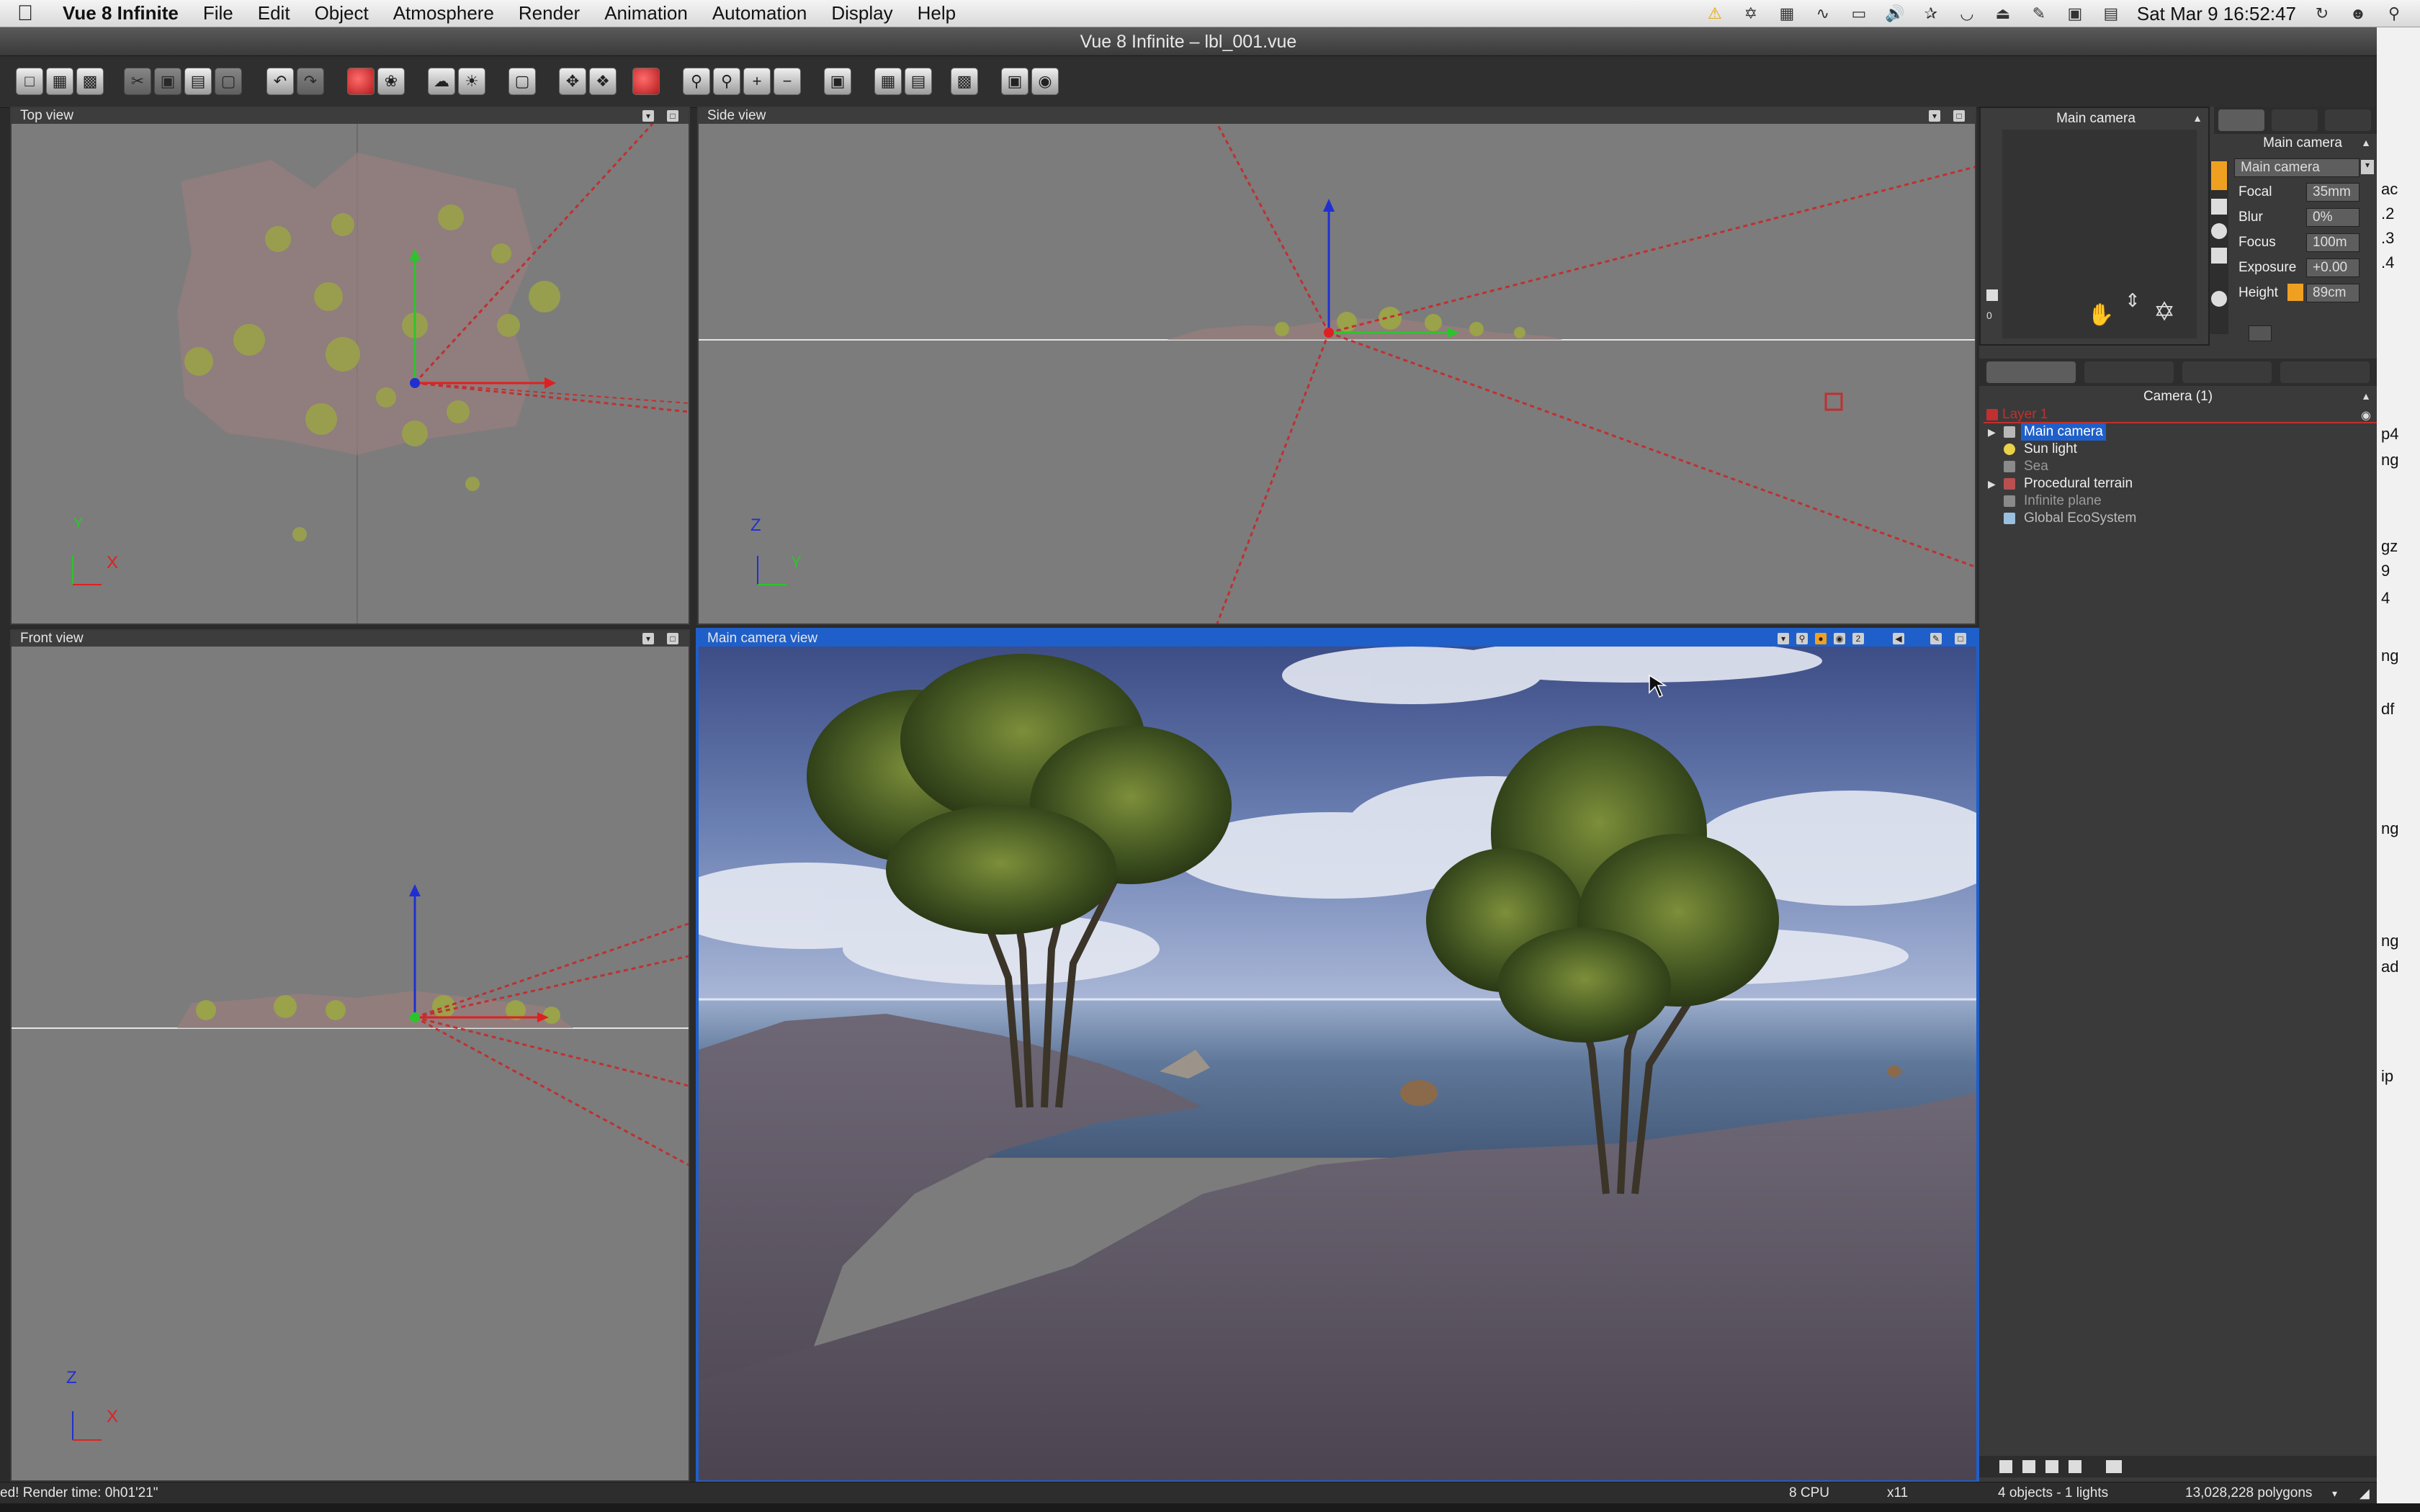 The width and height of the screenshot is (2420, 1512). What do you see at coordinates (760, 13) in the screenshot?
I see `menu-automation: Automation` at bounding box center [760, 13].